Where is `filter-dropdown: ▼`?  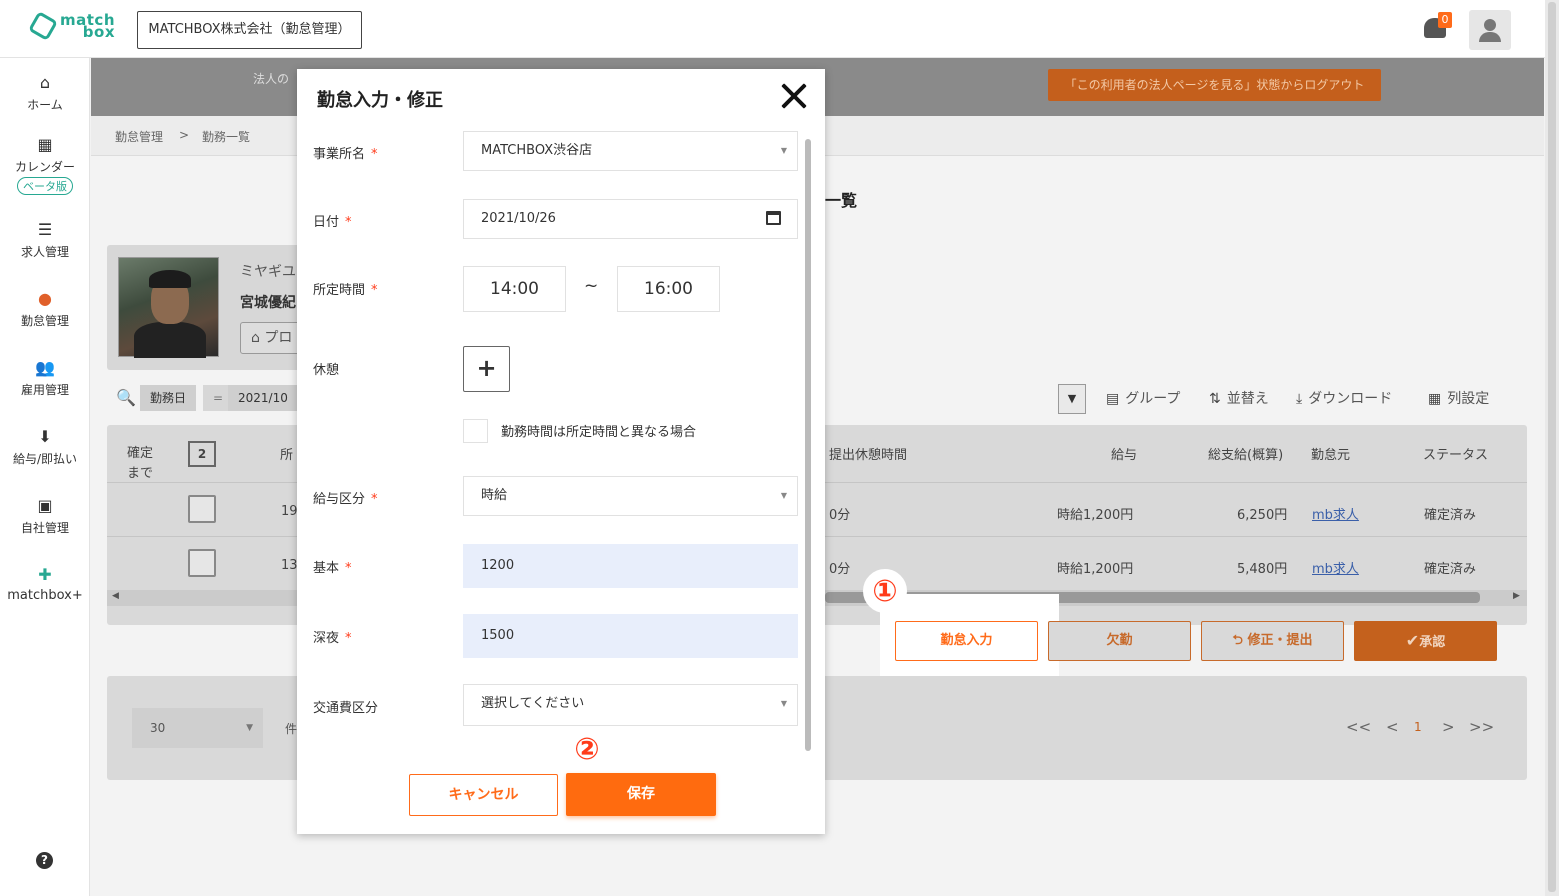 filter-dropdown: ▼ is located at coordinates (1072, 399).